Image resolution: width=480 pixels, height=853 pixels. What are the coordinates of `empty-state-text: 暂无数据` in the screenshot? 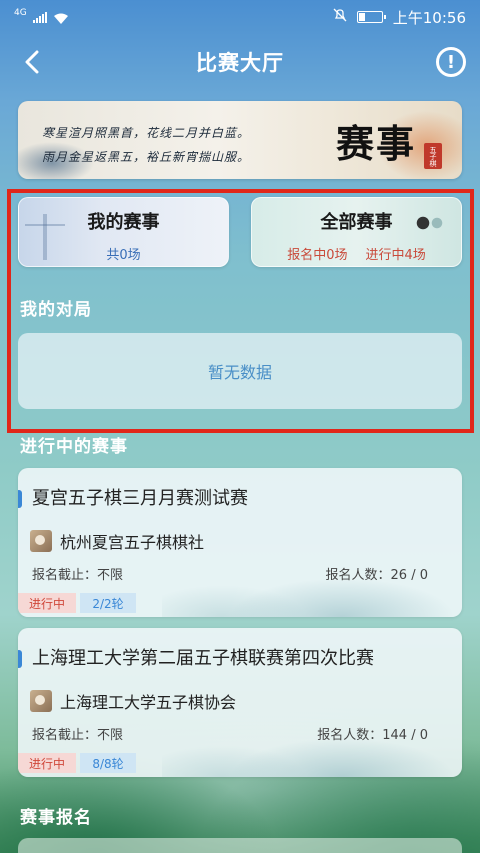 It's located at (239, 372).